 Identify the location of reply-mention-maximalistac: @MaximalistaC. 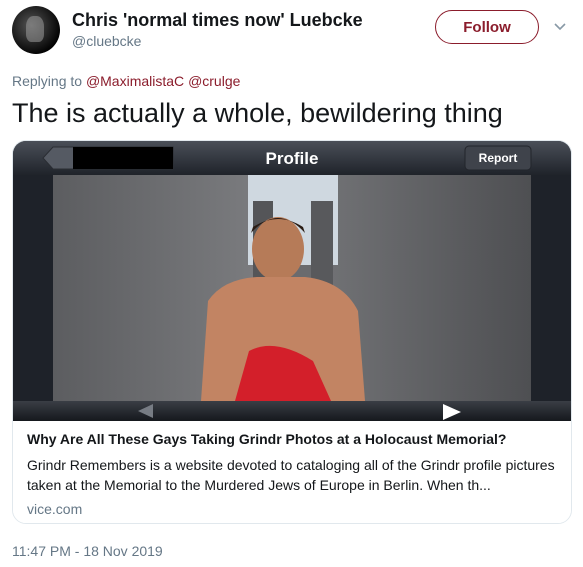
(135, 81).